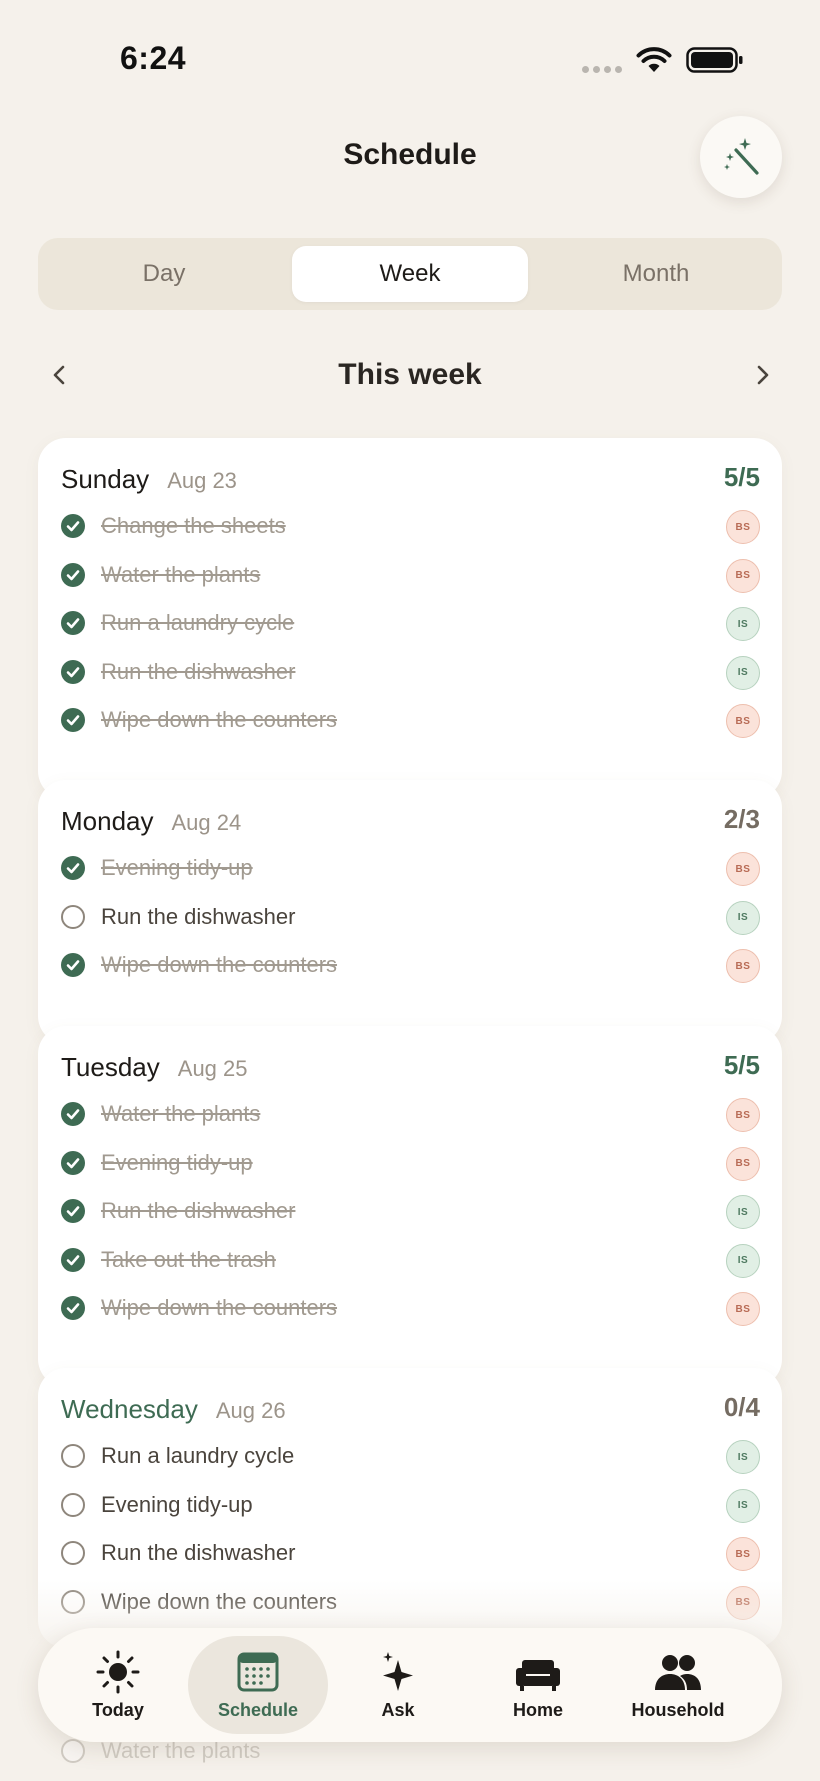 Image resolution: width=820 pixels, height=1781 pixels. What do you see at coordinates (410, 526) in the screenshot?
I see `task-row: Change the sheets BS` at bounding box center [410, 526].